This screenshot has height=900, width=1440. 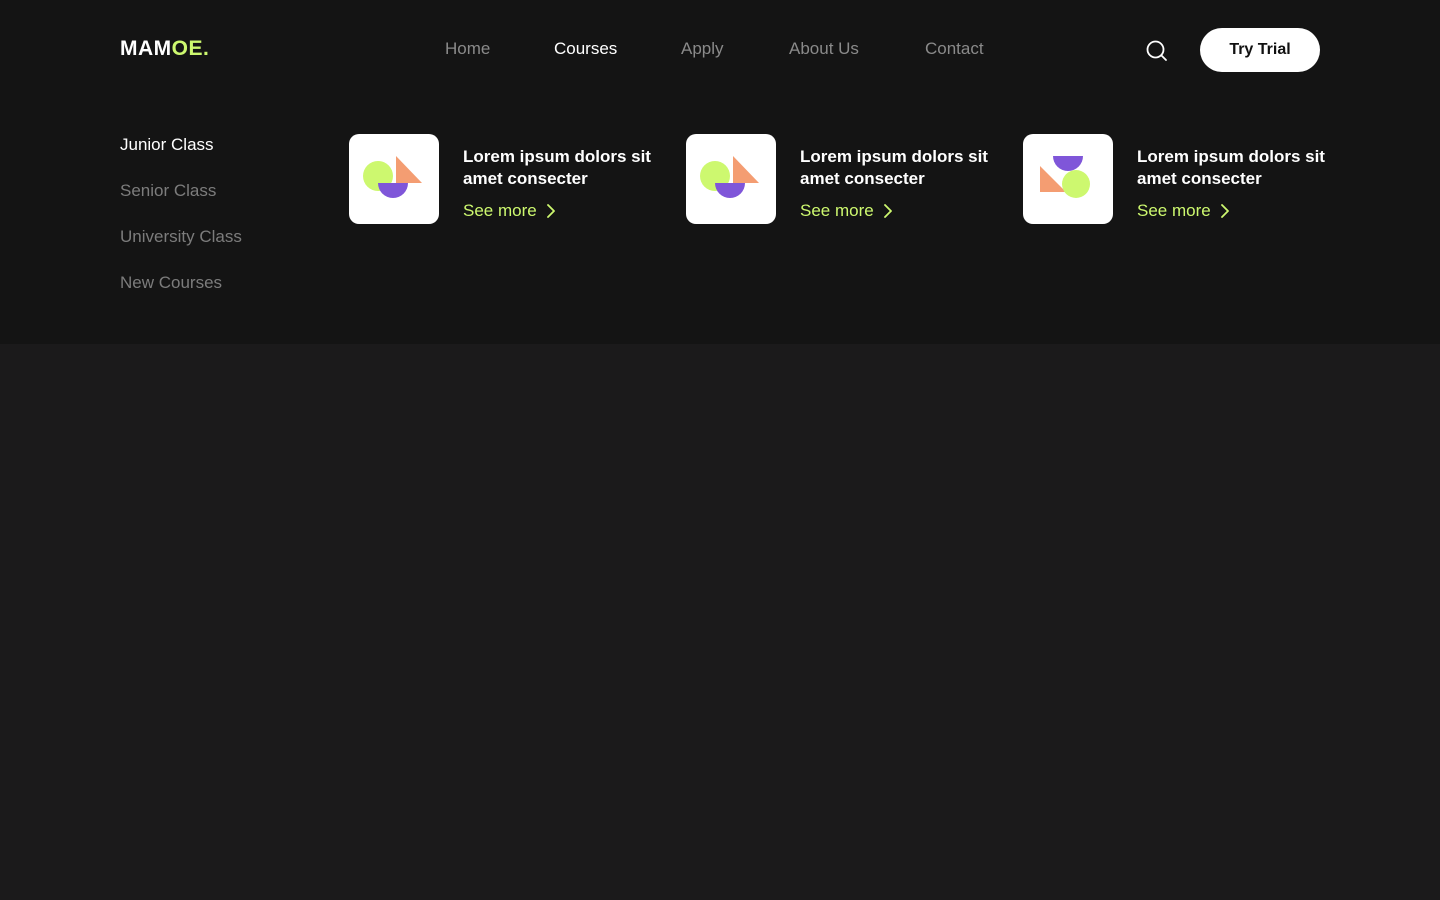 I want to click on brand-logo: MAM OE., so click(x=164, y=49).